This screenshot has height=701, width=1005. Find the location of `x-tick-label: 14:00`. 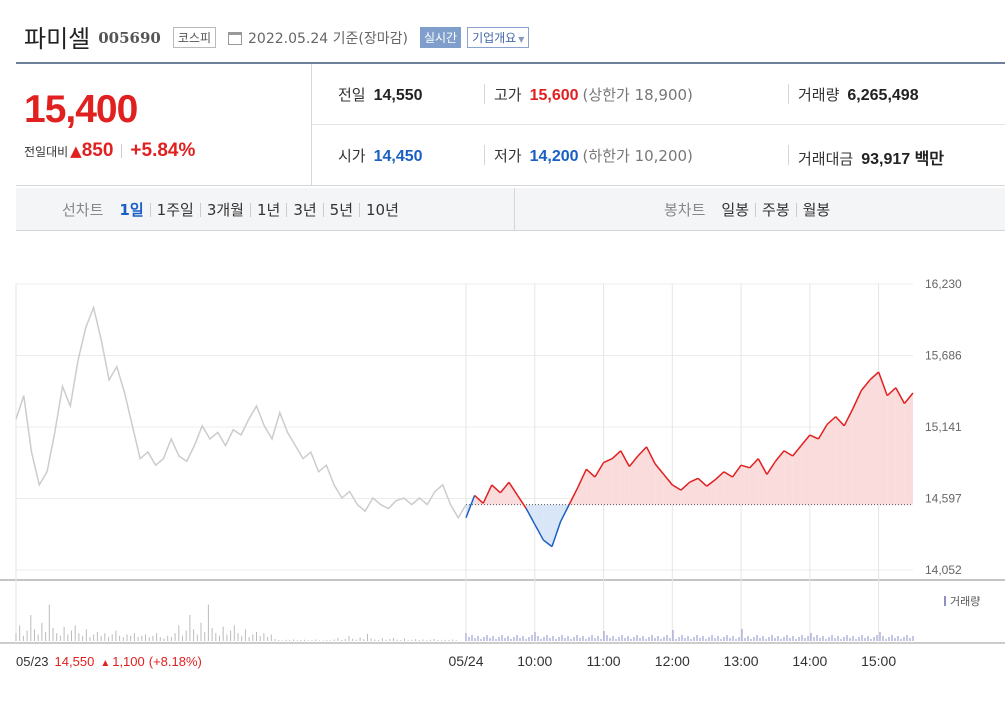

x-tick-label: 14:00 is located at coordinates (809, 661).